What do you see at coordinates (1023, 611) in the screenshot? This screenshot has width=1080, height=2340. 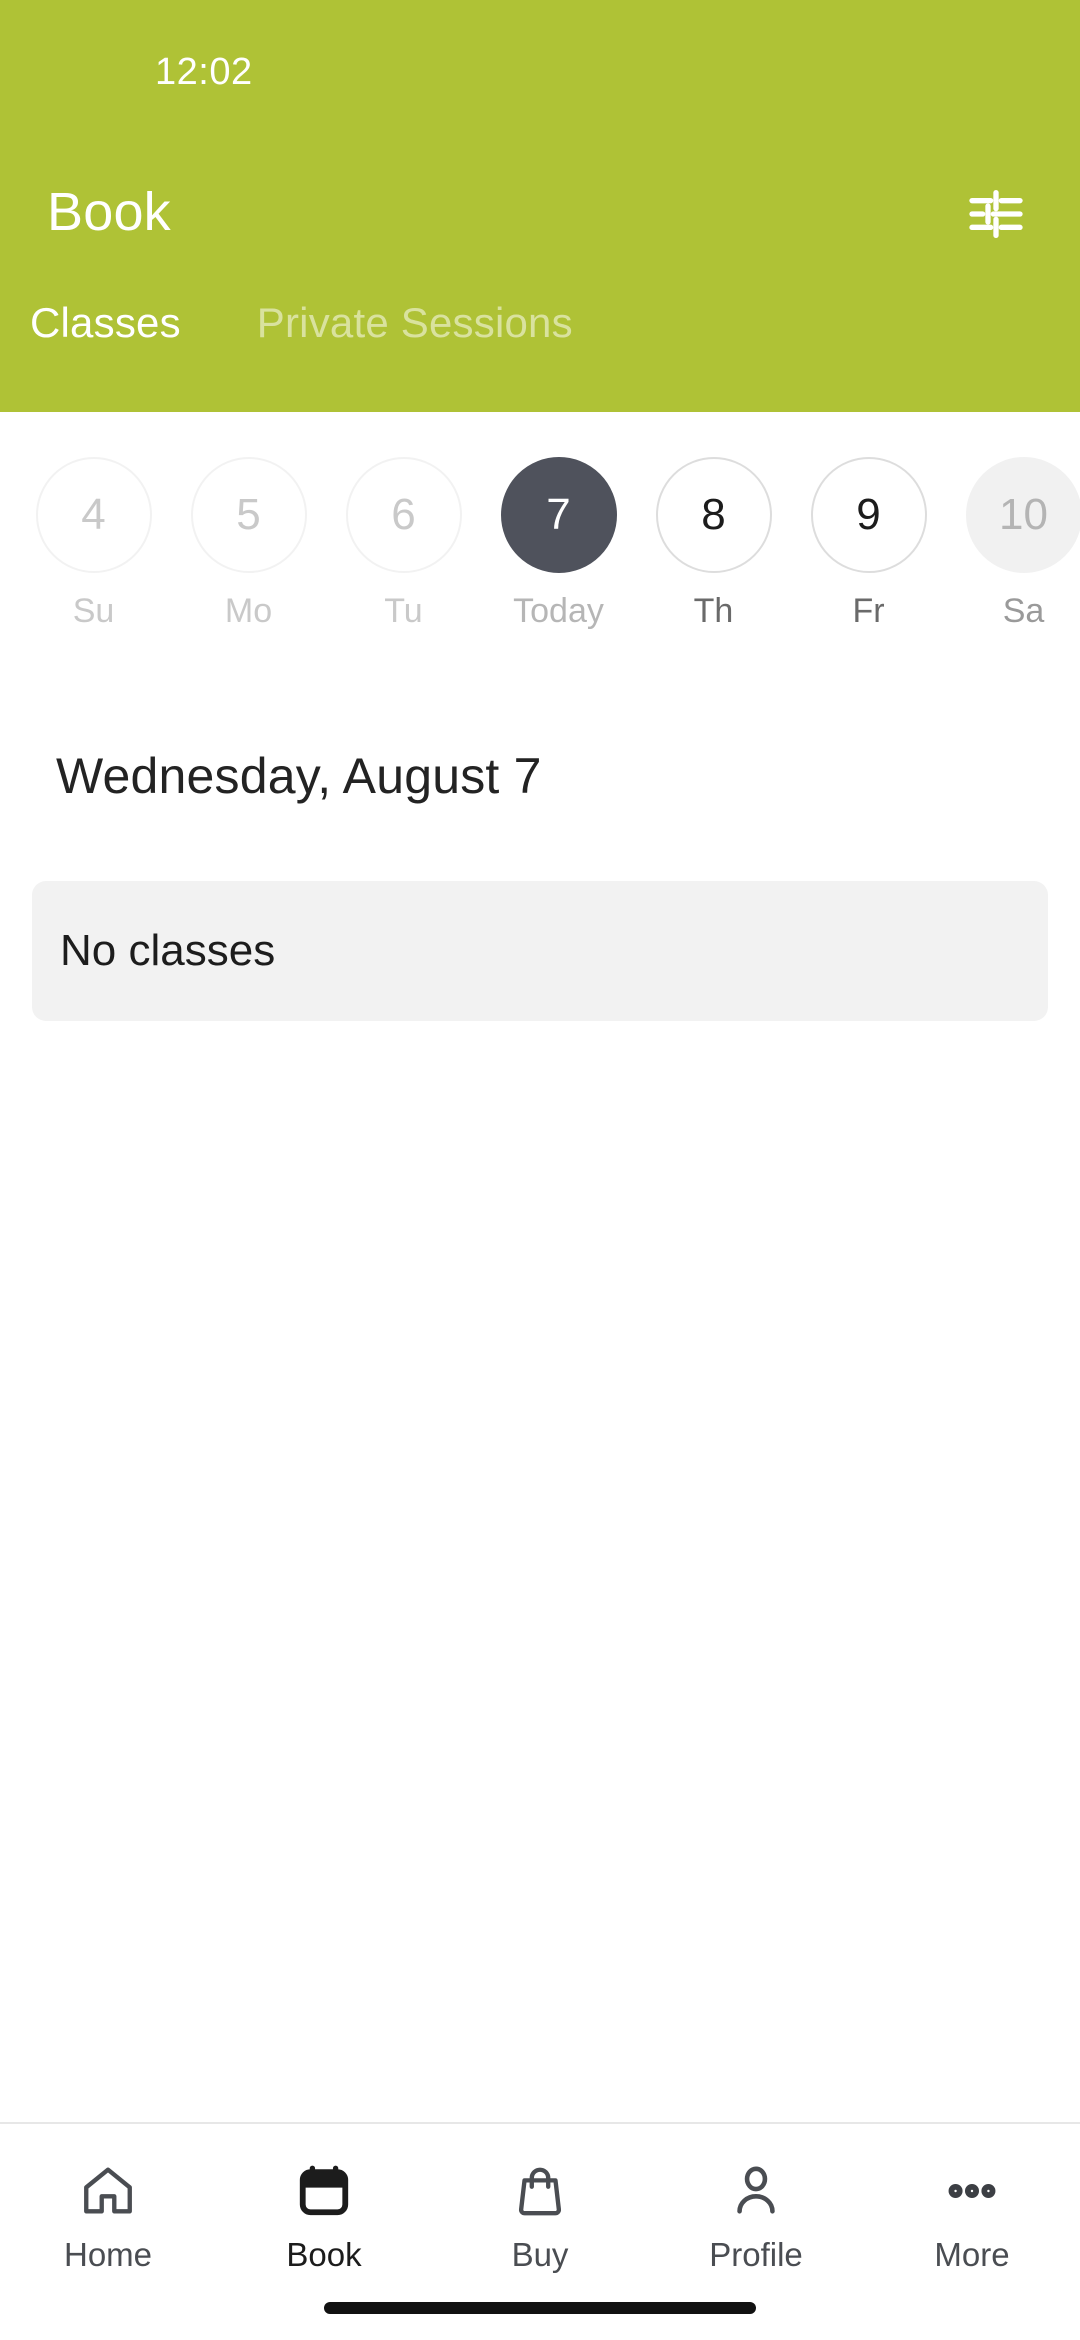 I see `date-weekday: Sa` at bounding box center [1023, 611].